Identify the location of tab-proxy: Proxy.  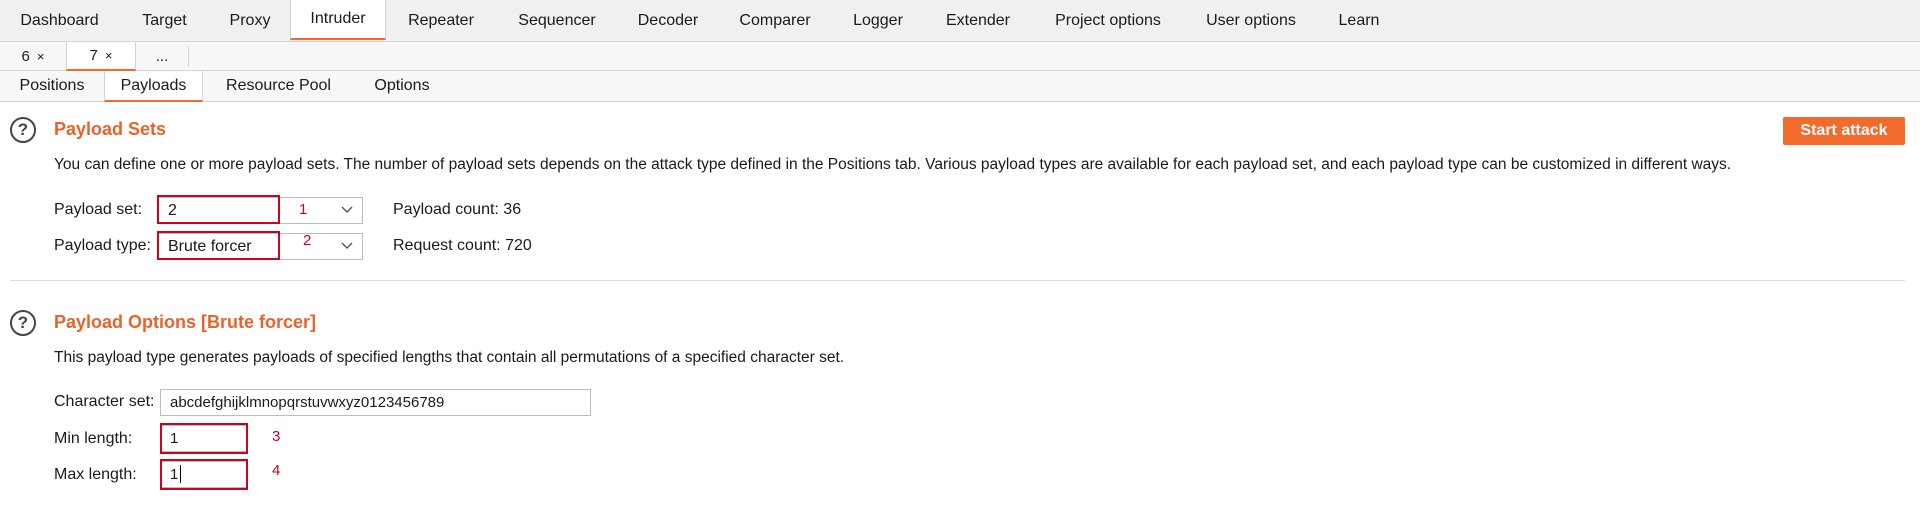
(250, 20).